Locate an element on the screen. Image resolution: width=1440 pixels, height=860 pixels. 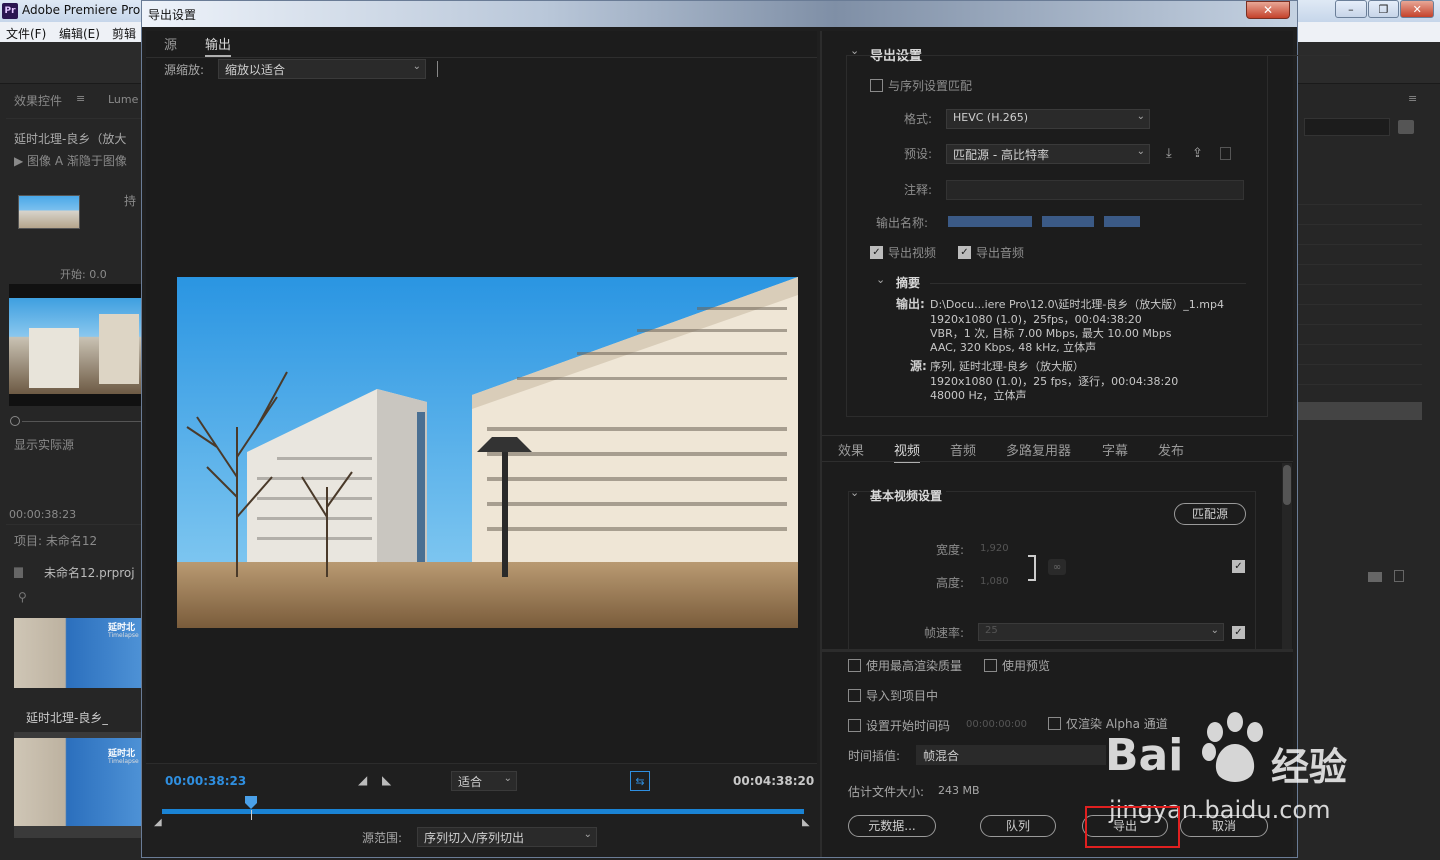
use-previews-checkbox is located at coordinates (990, 665).